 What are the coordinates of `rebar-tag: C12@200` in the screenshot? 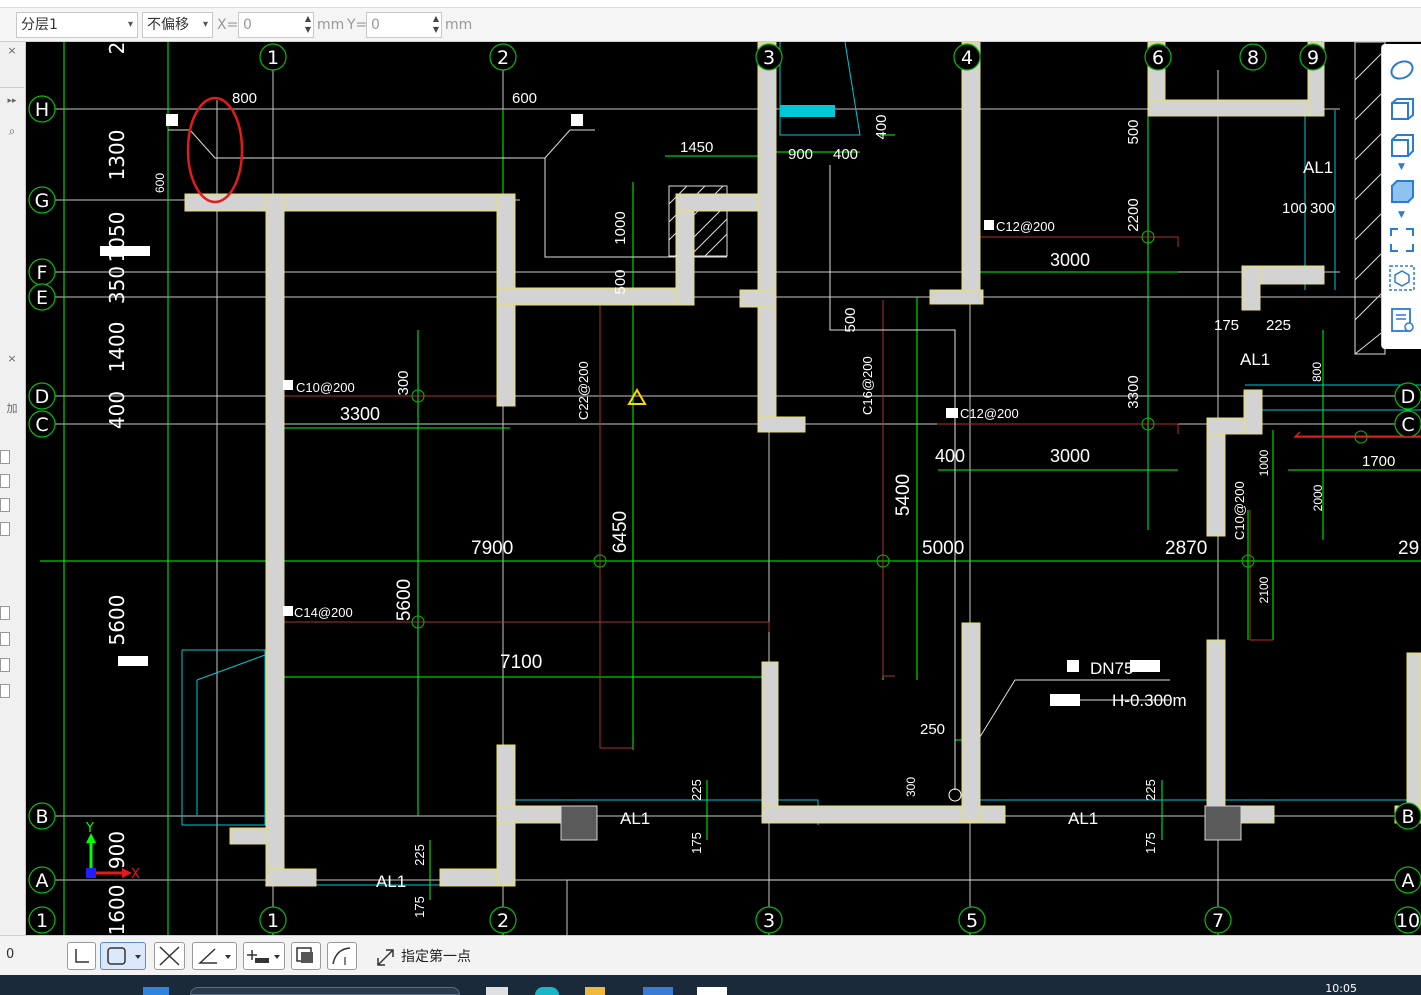 It's located at (989, 413).